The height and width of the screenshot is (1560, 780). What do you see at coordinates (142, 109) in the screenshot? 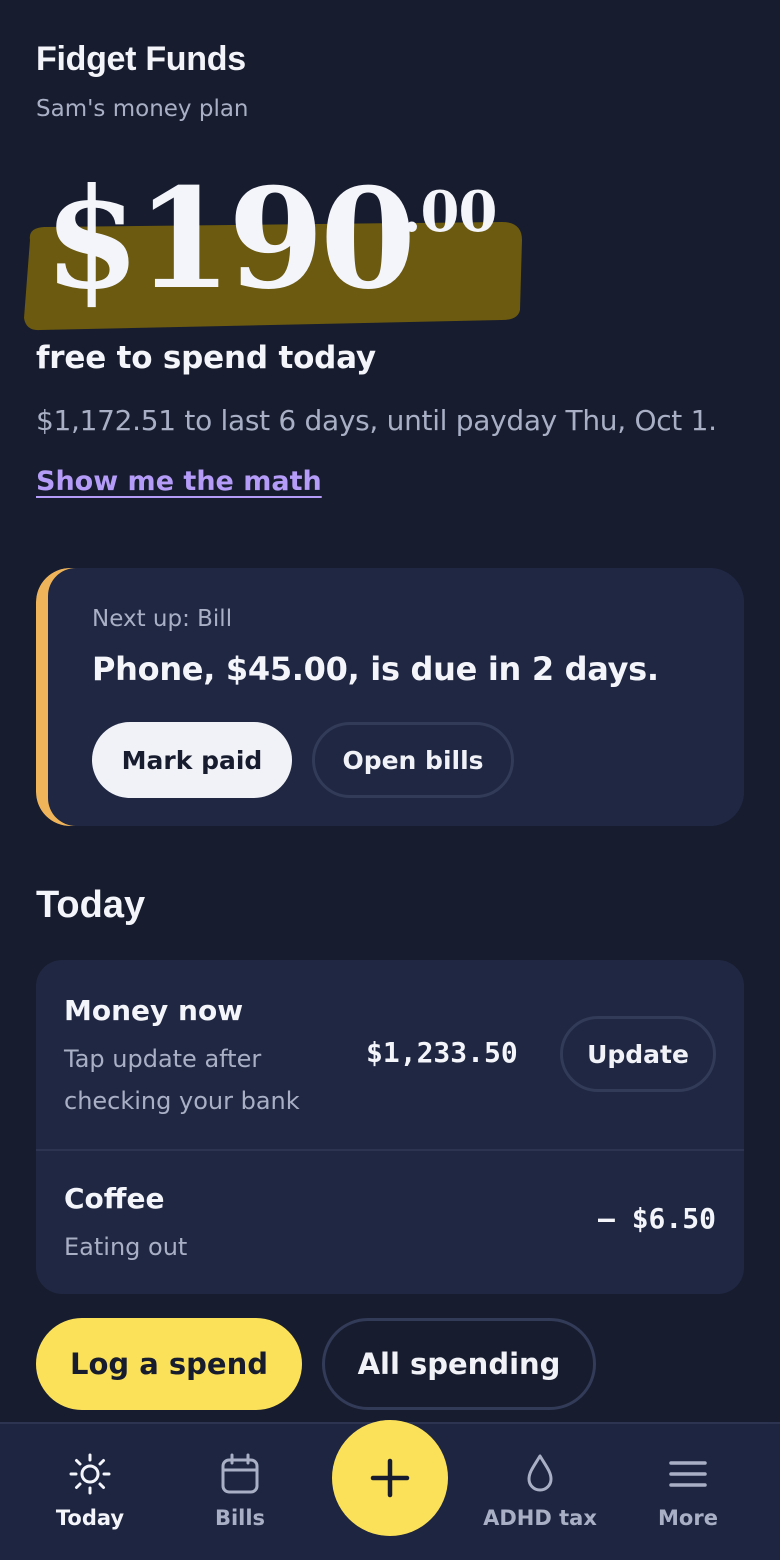
I see `app-subtitle: Sam's money plan` at bounding box center [142, 109].